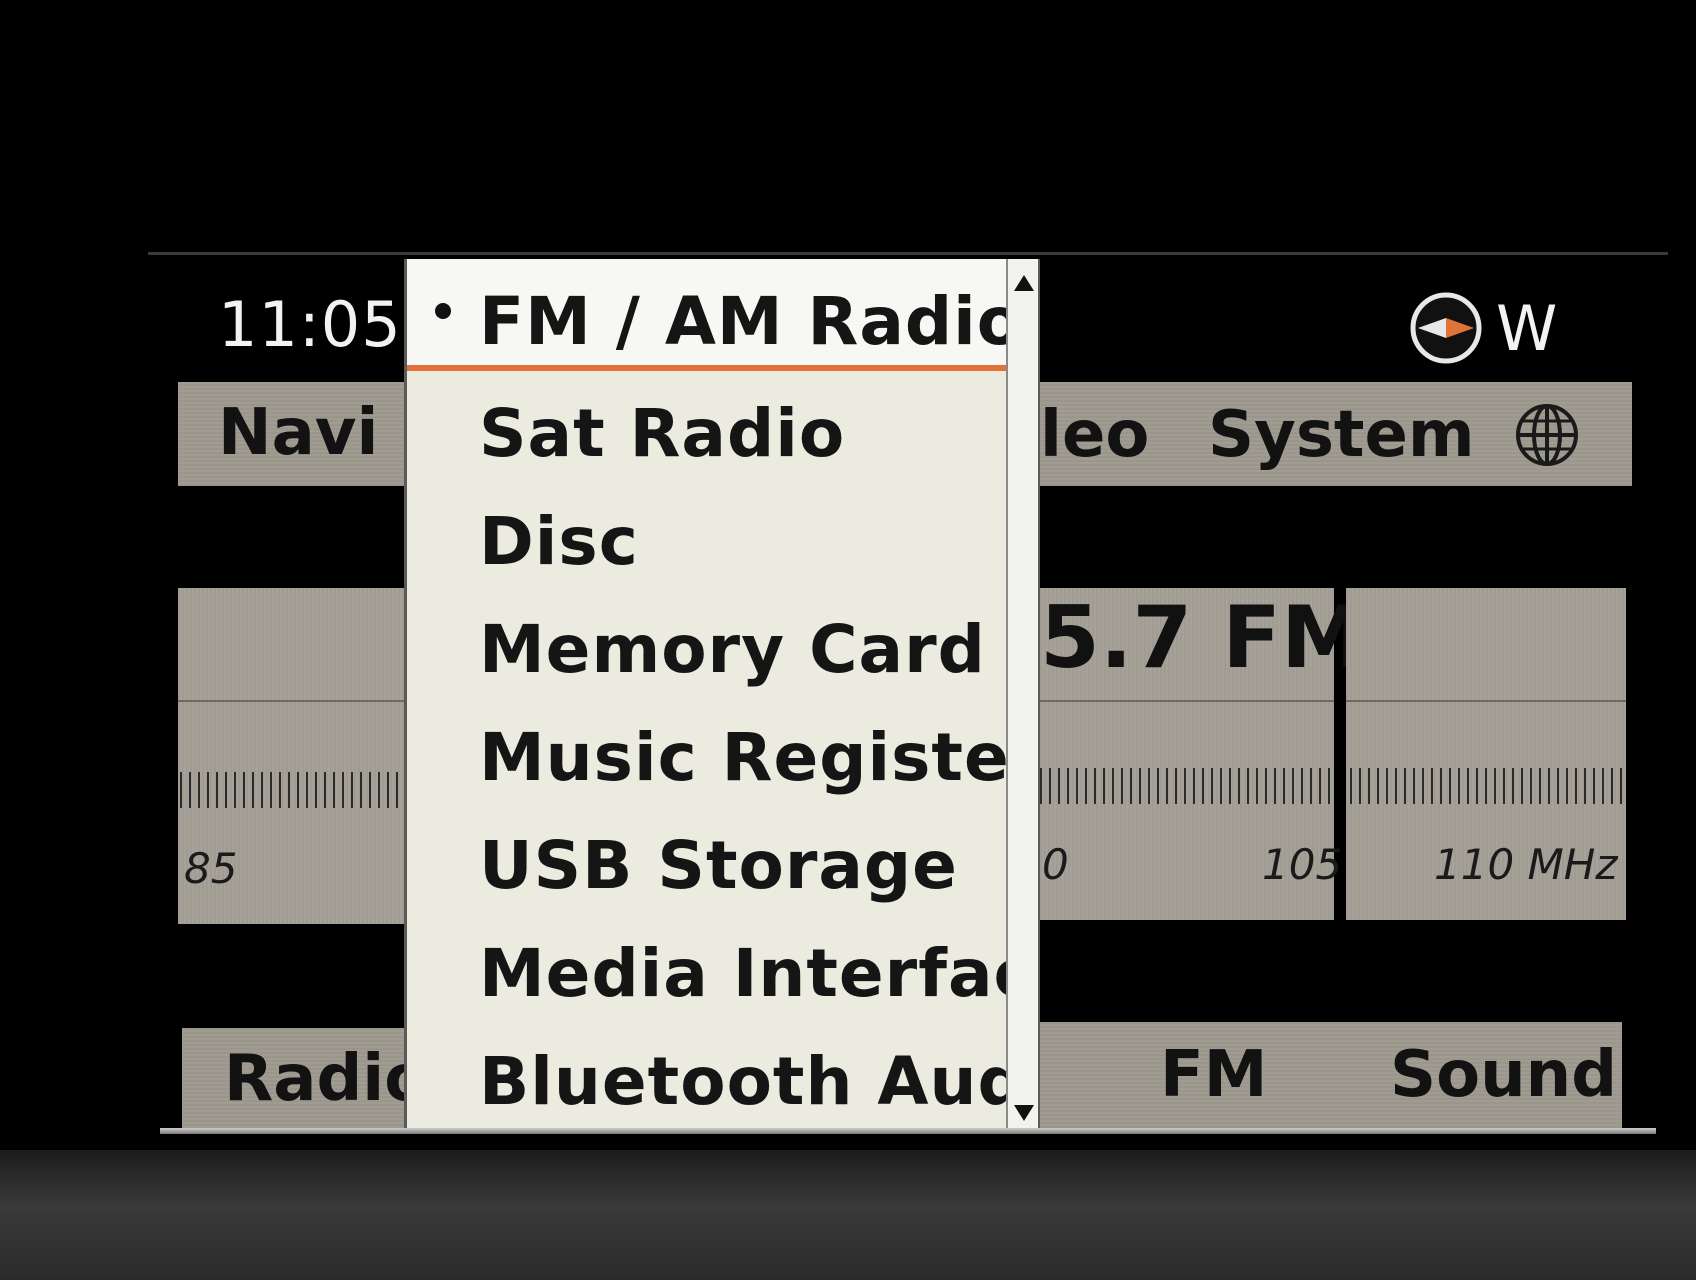 Image resolution: width=1696 pixels, height=1280 pixels. I want to click on menu-sound: Sound, so click(1503, 1075).